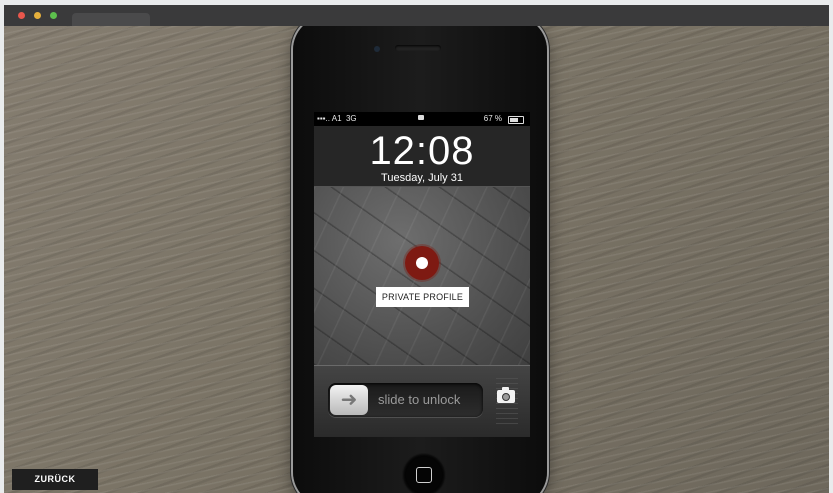 The height and width of the screenshot is (493, 833). What do you see at coordinates (323, 118) in the screenshot?
I see `signal-icon: ▪▪▪..` at bounding box center [323, 118].